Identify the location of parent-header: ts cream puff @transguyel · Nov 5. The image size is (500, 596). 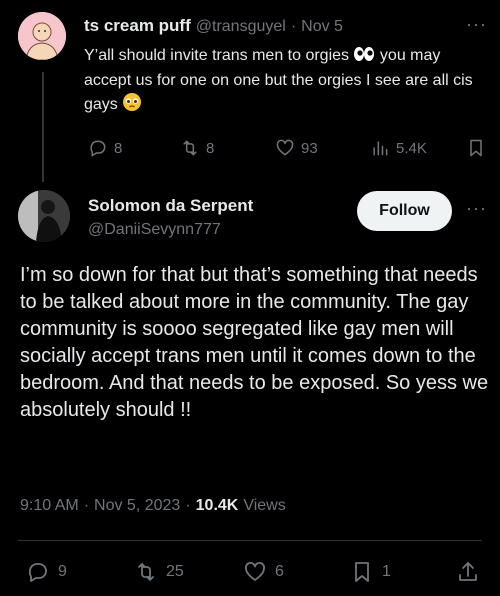
(213, 26).